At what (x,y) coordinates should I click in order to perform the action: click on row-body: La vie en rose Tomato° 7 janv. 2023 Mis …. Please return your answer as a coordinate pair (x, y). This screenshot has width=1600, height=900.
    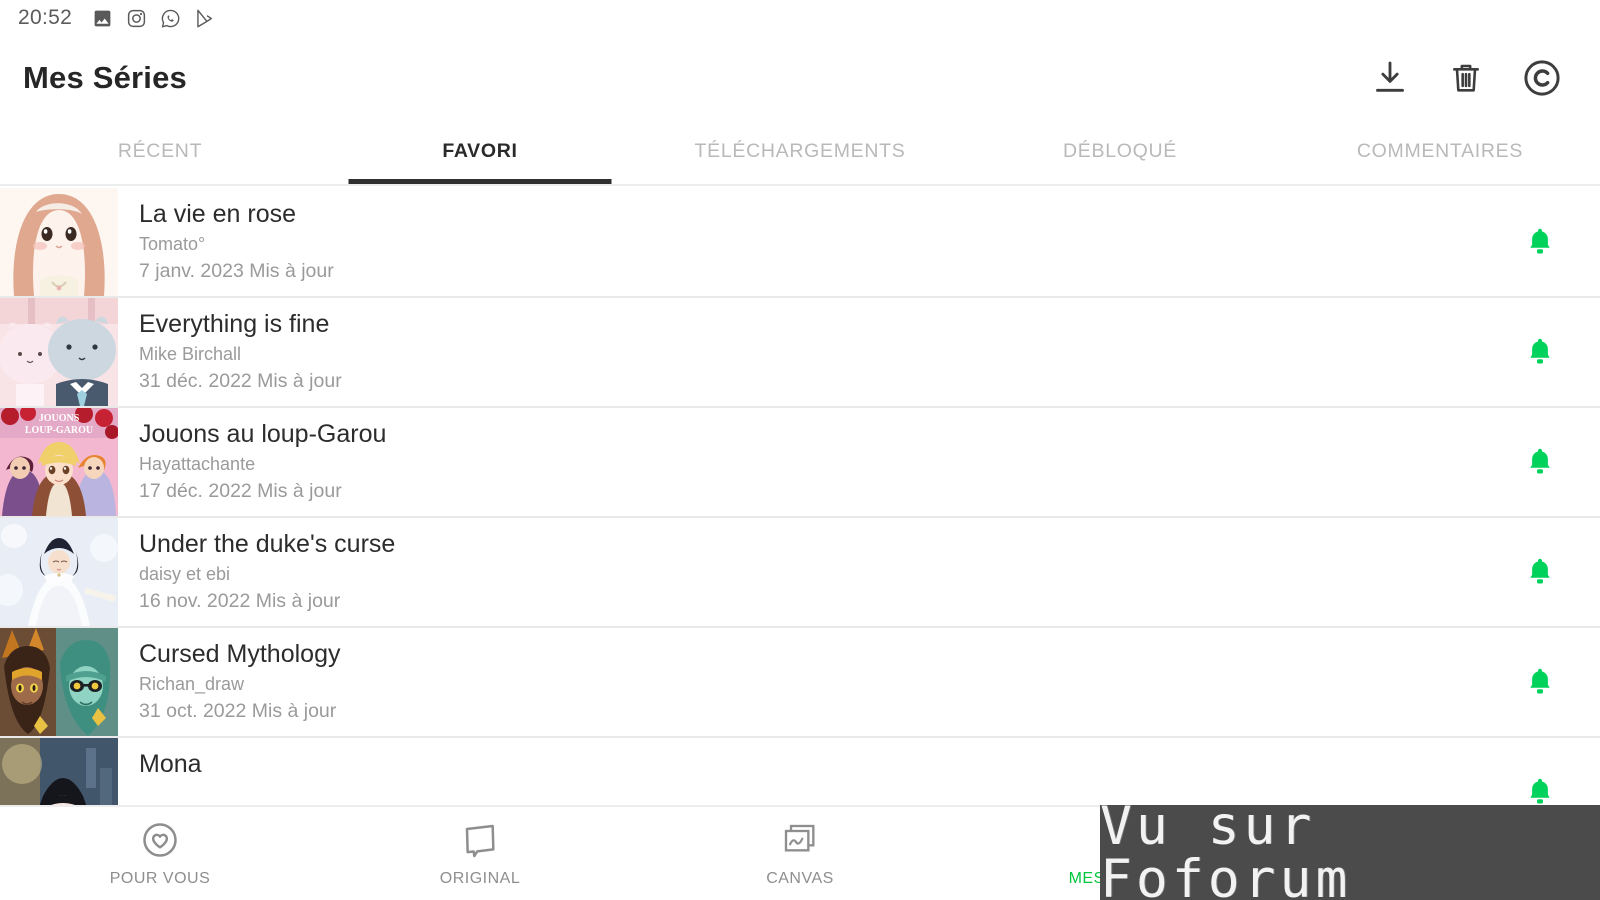
    Looking at the image, I should click on (799, 242).